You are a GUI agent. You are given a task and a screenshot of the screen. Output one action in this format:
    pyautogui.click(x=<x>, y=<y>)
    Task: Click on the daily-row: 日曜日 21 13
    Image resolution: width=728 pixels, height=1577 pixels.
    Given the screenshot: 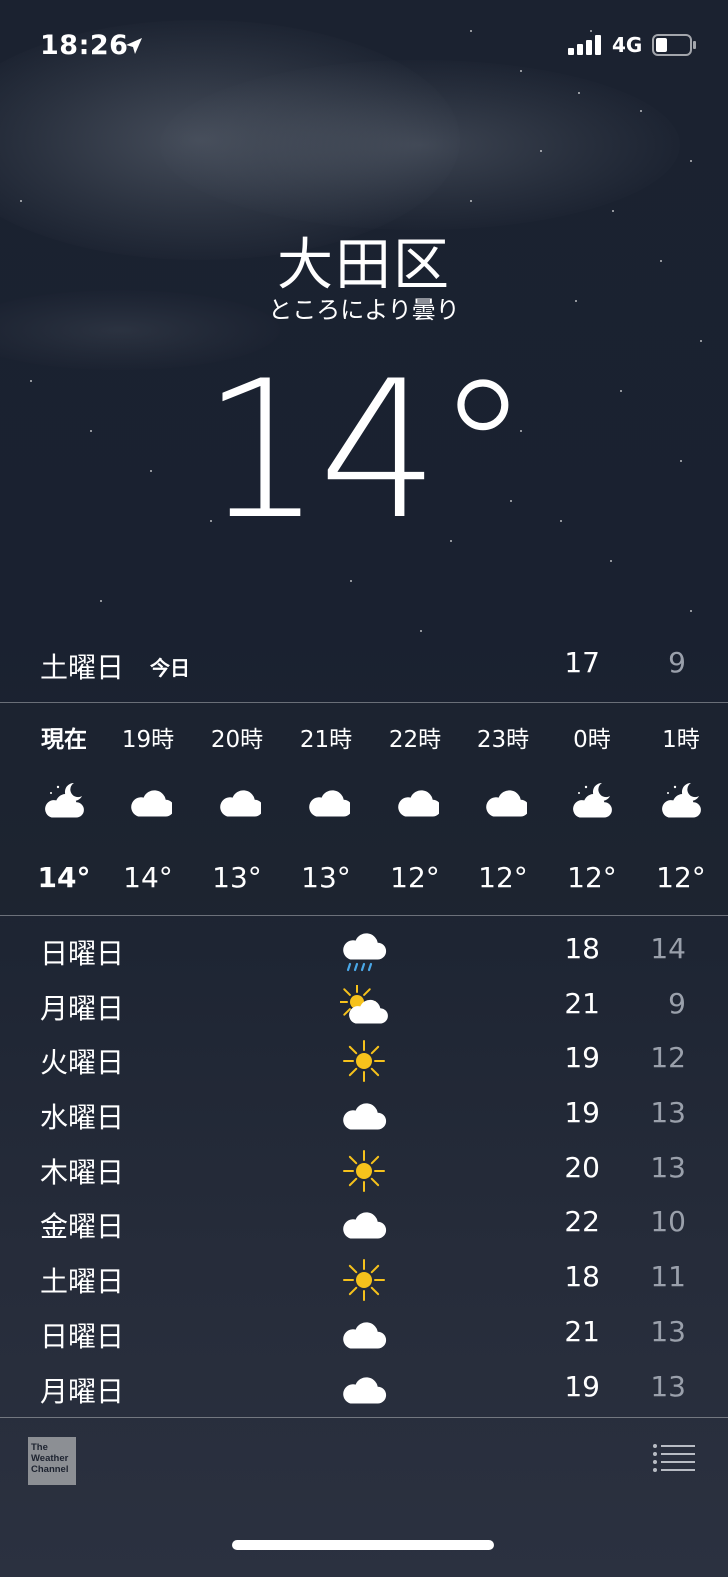 What is the action you would take?
    pyautogui.click(x=364, y=1334)
    